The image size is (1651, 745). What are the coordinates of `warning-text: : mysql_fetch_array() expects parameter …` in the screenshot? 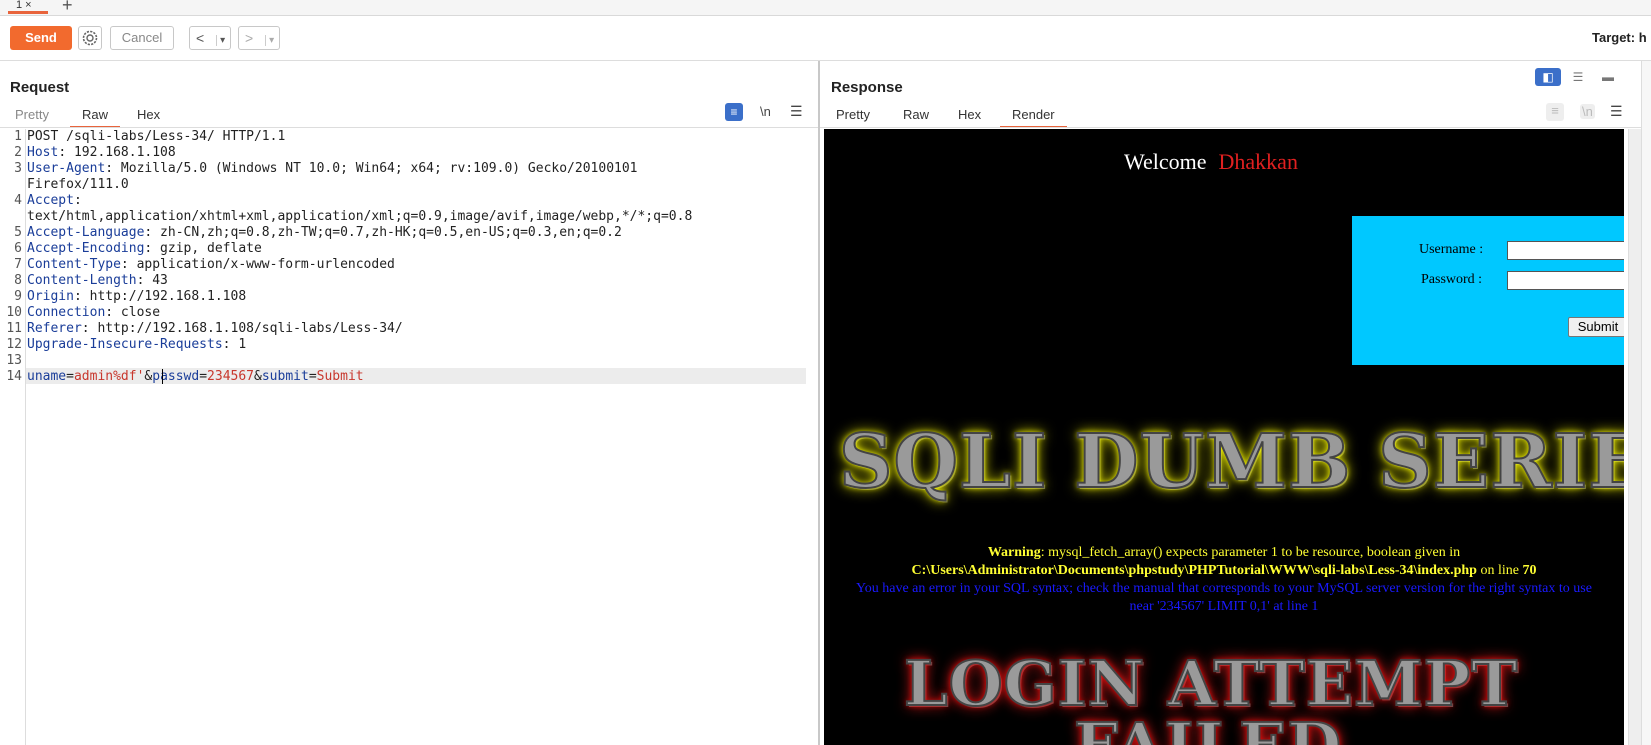 It's located at (1250, 552).